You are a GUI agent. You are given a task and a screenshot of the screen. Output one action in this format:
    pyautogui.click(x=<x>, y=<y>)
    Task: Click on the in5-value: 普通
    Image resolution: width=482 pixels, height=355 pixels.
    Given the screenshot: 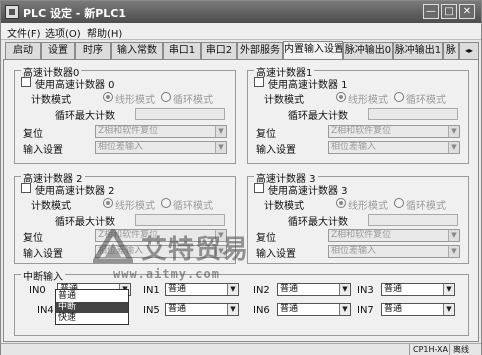 What is the action you would take?
    pyautogui.click(x=177, y=309)
    